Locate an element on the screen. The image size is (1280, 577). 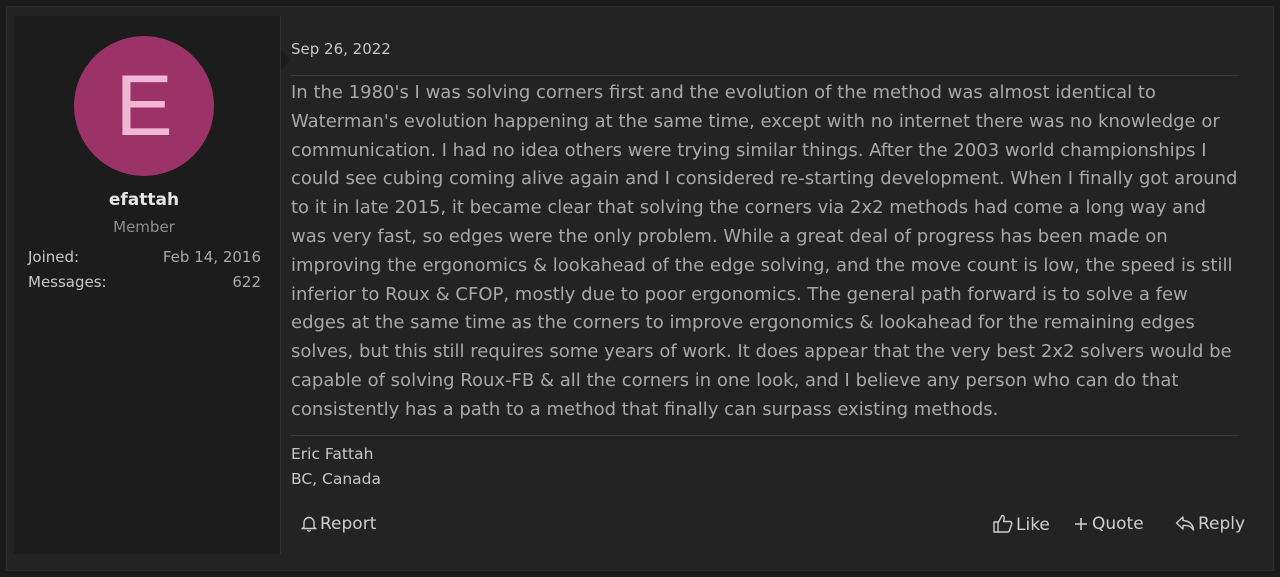
stat-value-messages: 622 is located at coordinates (246, 282).